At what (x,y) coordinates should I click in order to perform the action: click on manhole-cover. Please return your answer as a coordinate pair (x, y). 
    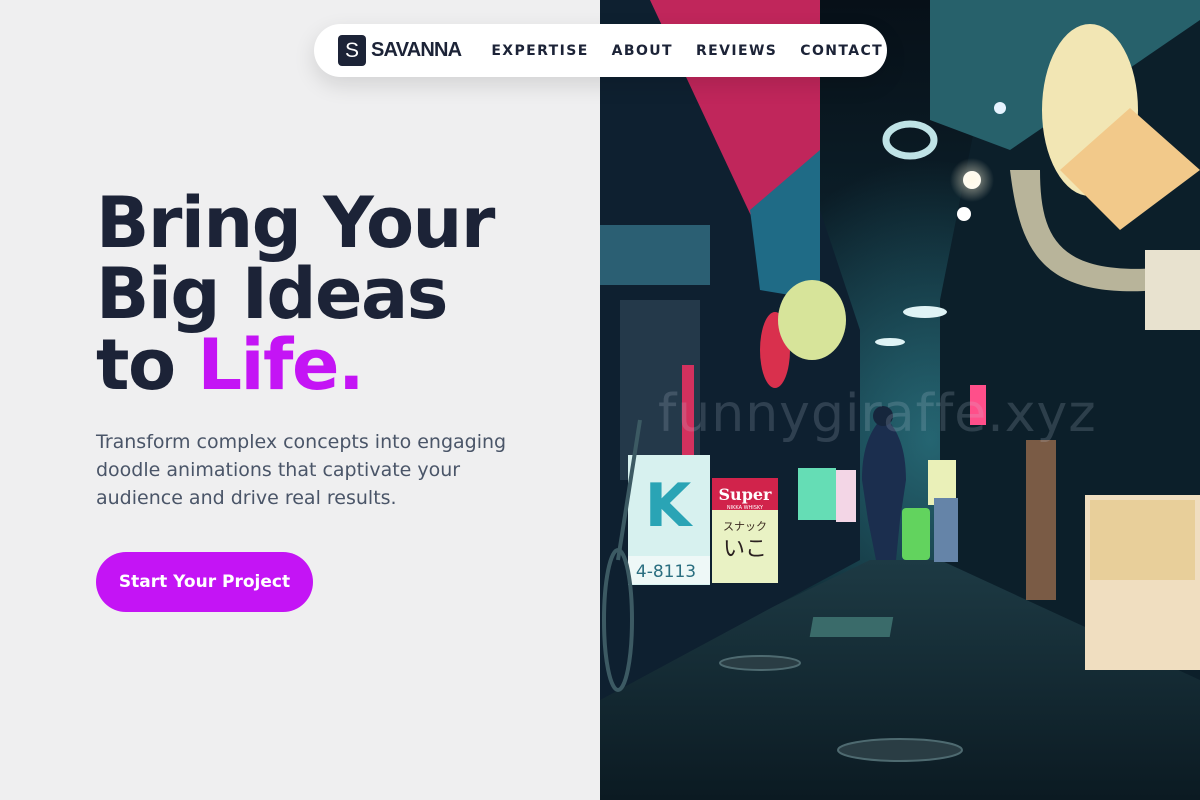
    Looking at the image, I should click on (900, 750).